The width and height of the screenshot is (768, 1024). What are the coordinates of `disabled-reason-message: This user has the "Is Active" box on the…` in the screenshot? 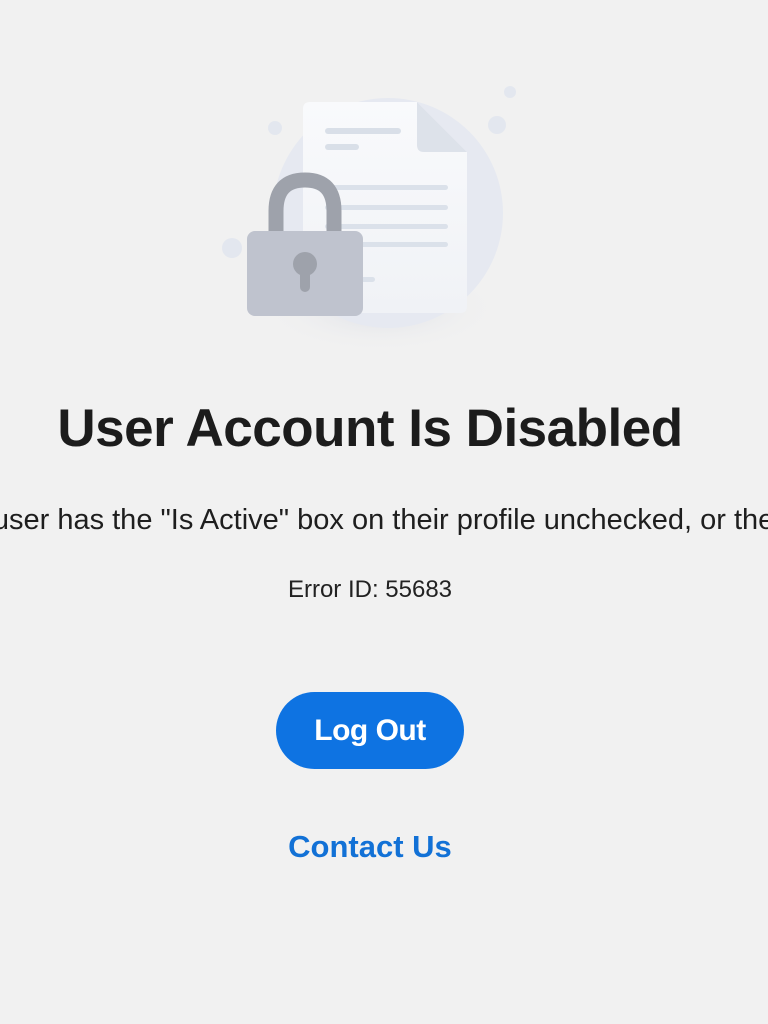 It's located at (384, 520).